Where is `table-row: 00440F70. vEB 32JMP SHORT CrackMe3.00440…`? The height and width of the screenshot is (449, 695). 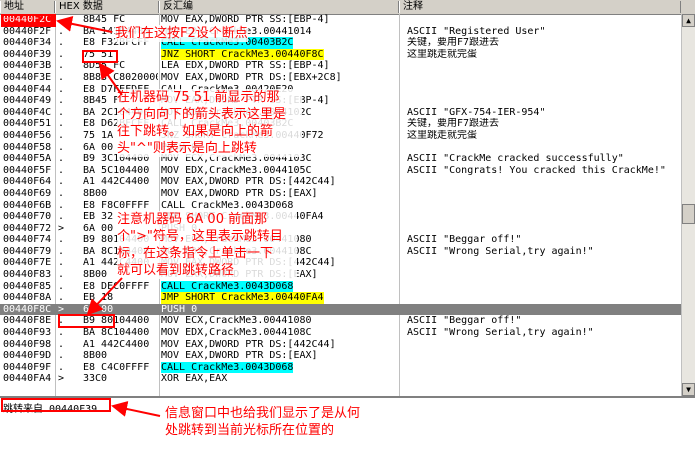
table-row: 00440F70. vEB 32JMP SHORT CrackMe3.00440… is located at coordinates (340, 217).